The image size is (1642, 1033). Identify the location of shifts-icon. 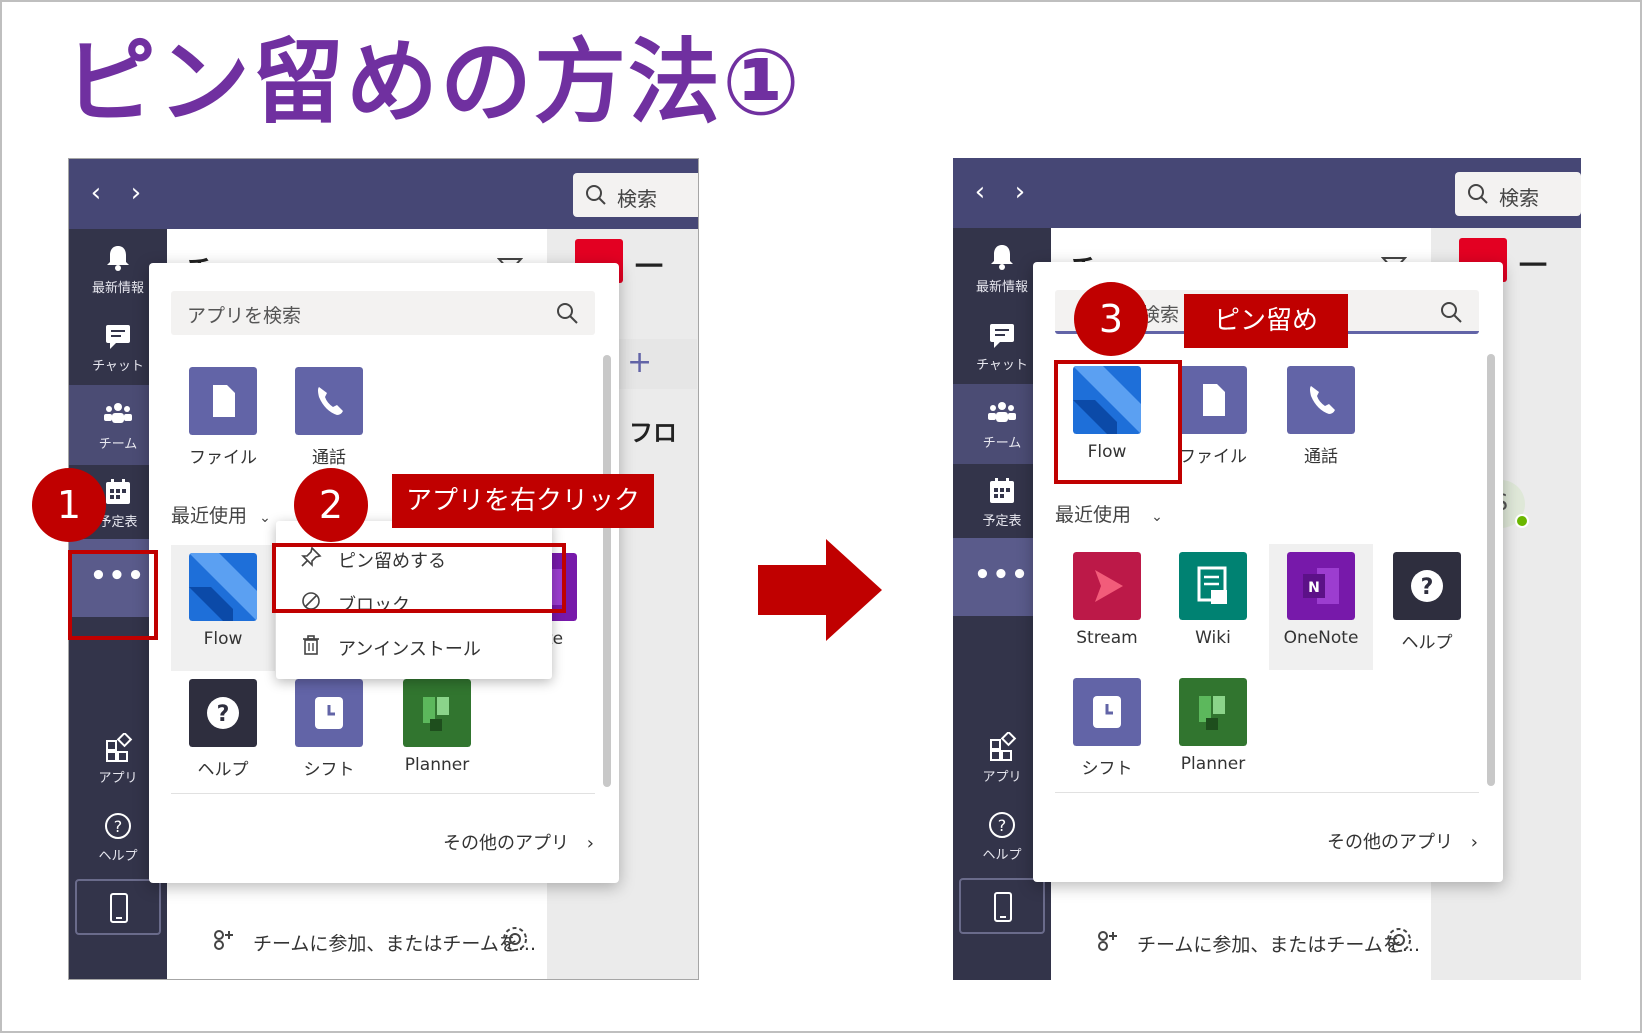
(1107, 712).